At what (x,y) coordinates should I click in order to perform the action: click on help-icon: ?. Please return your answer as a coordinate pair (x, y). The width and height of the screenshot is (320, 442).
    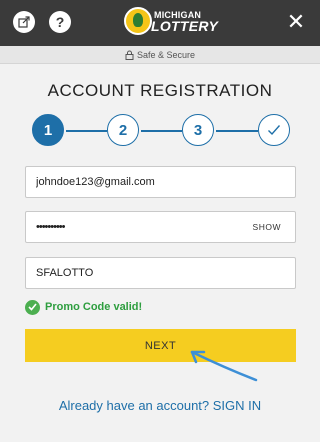
    Looking at the image, I should click on (60, 22).